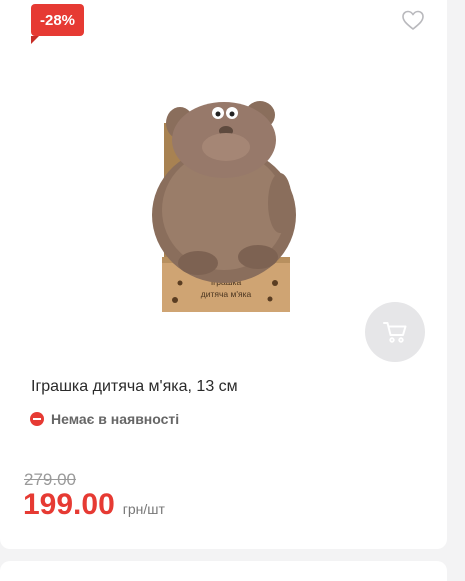 This screenshot has width=465, height=581. Describe the element at coordinates (115, 419) in the screenshot. I see `stock-status-label: Немає в наявності` at that location.